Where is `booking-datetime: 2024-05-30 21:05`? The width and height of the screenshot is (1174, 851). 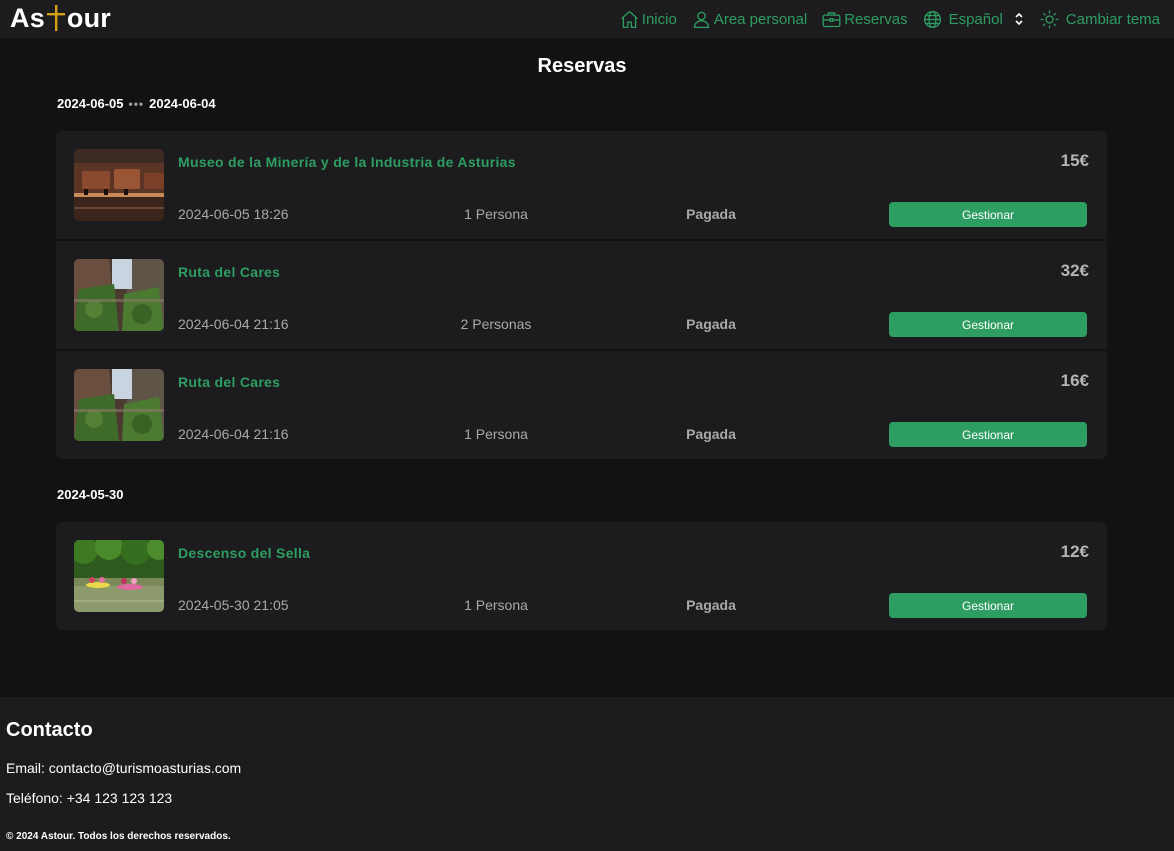
booking-datetime: 2024-05-30 21:05 is located at coordinates (233, 605).